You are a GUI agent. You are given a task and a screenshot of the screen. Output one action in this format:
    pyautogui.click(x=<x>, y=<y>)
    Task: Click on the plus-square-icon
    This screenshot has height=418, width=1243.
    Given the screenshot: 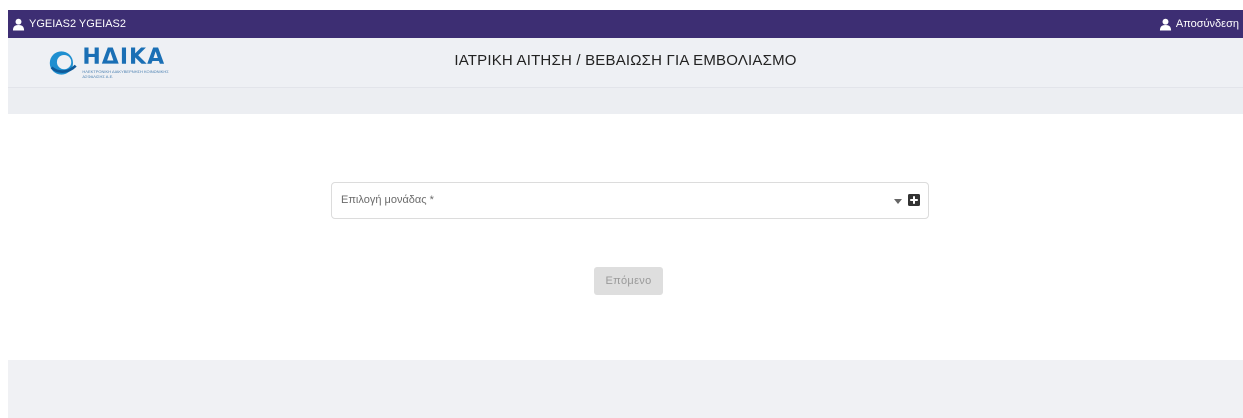 What is the action you would take?
    pyautogui.click(x=914, y=200)
    